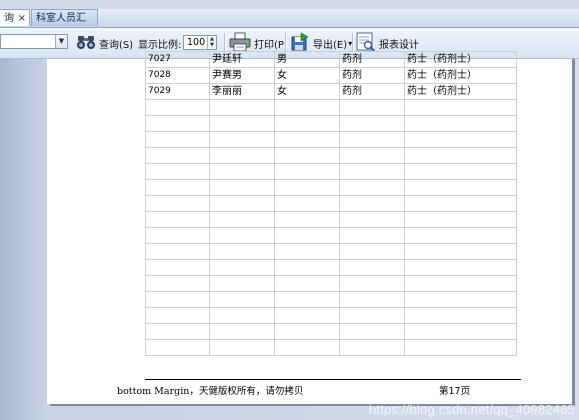 The height and width of the screenshot is (420, 579). I want to click on export-button-label: 导出(E), so click(330, 45).